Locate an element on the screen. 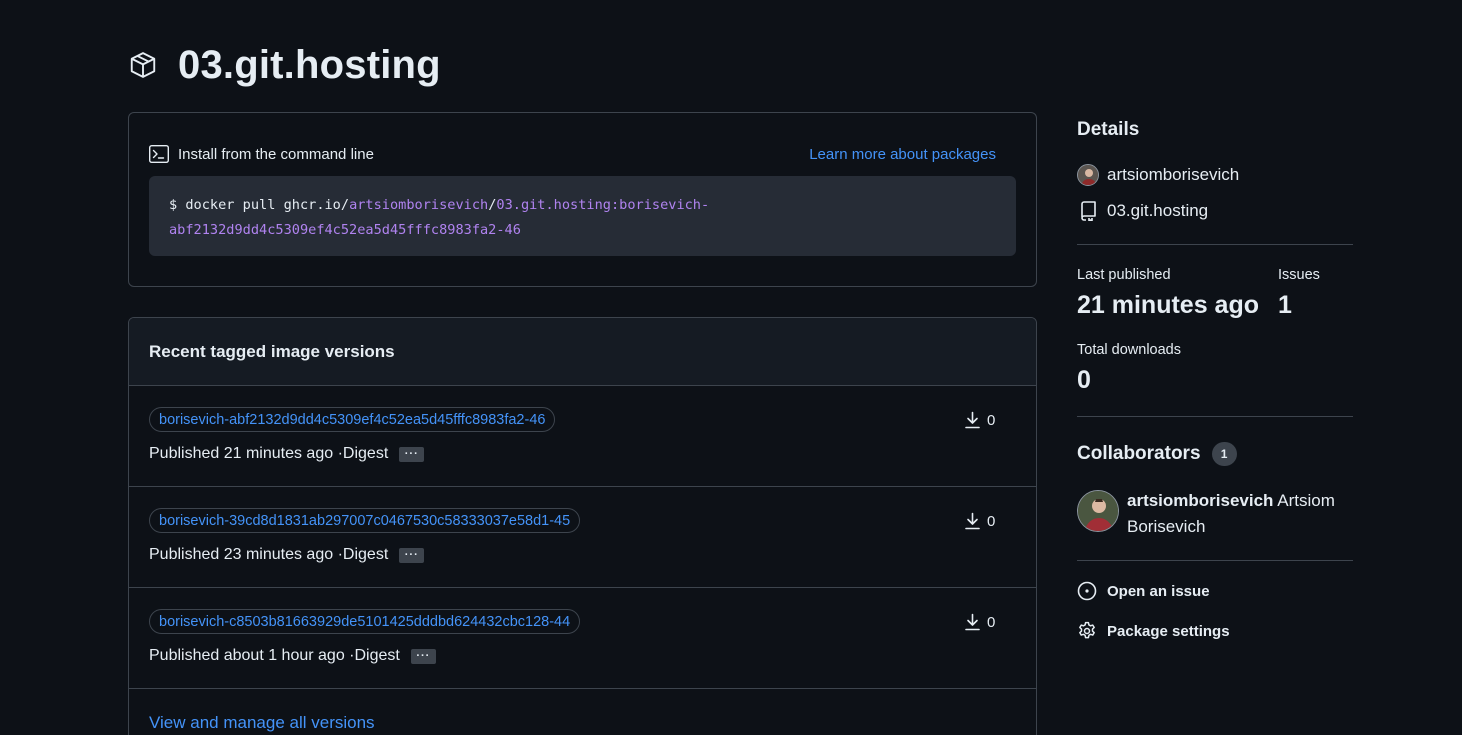 The width and height of the screenshot is (1462, 735). open-issue-link: Open an issue is located at coordinates (1143, 591).